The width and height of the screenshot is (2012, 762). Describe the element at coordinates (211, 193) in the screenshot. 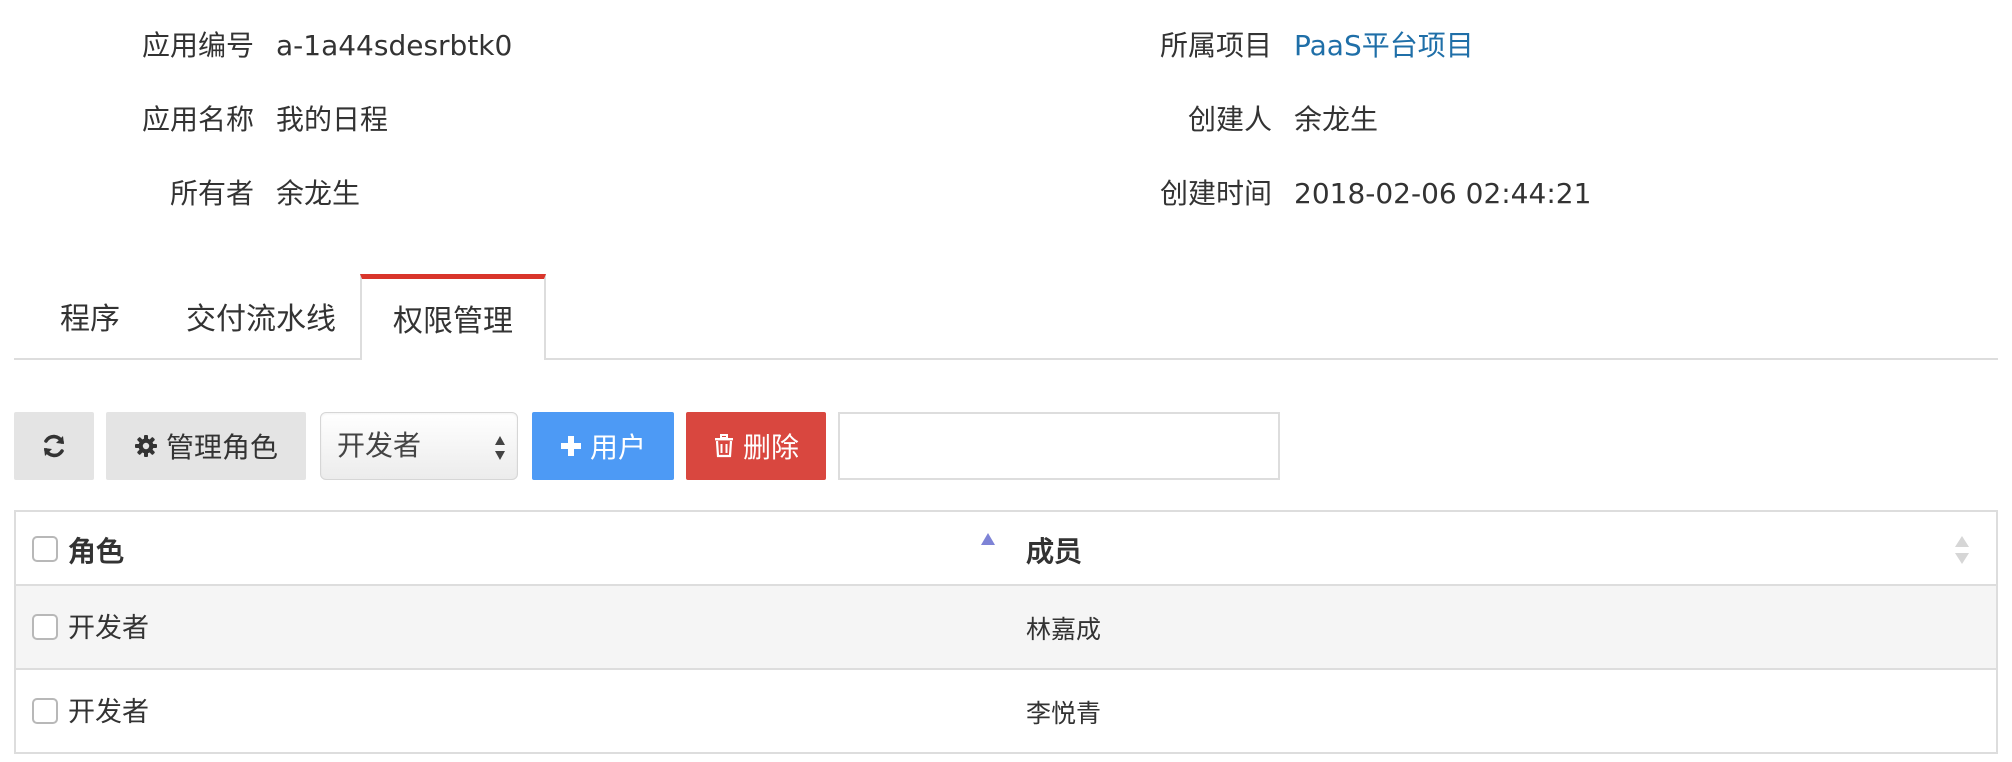

I see `owner-label: 所有者` at that location.